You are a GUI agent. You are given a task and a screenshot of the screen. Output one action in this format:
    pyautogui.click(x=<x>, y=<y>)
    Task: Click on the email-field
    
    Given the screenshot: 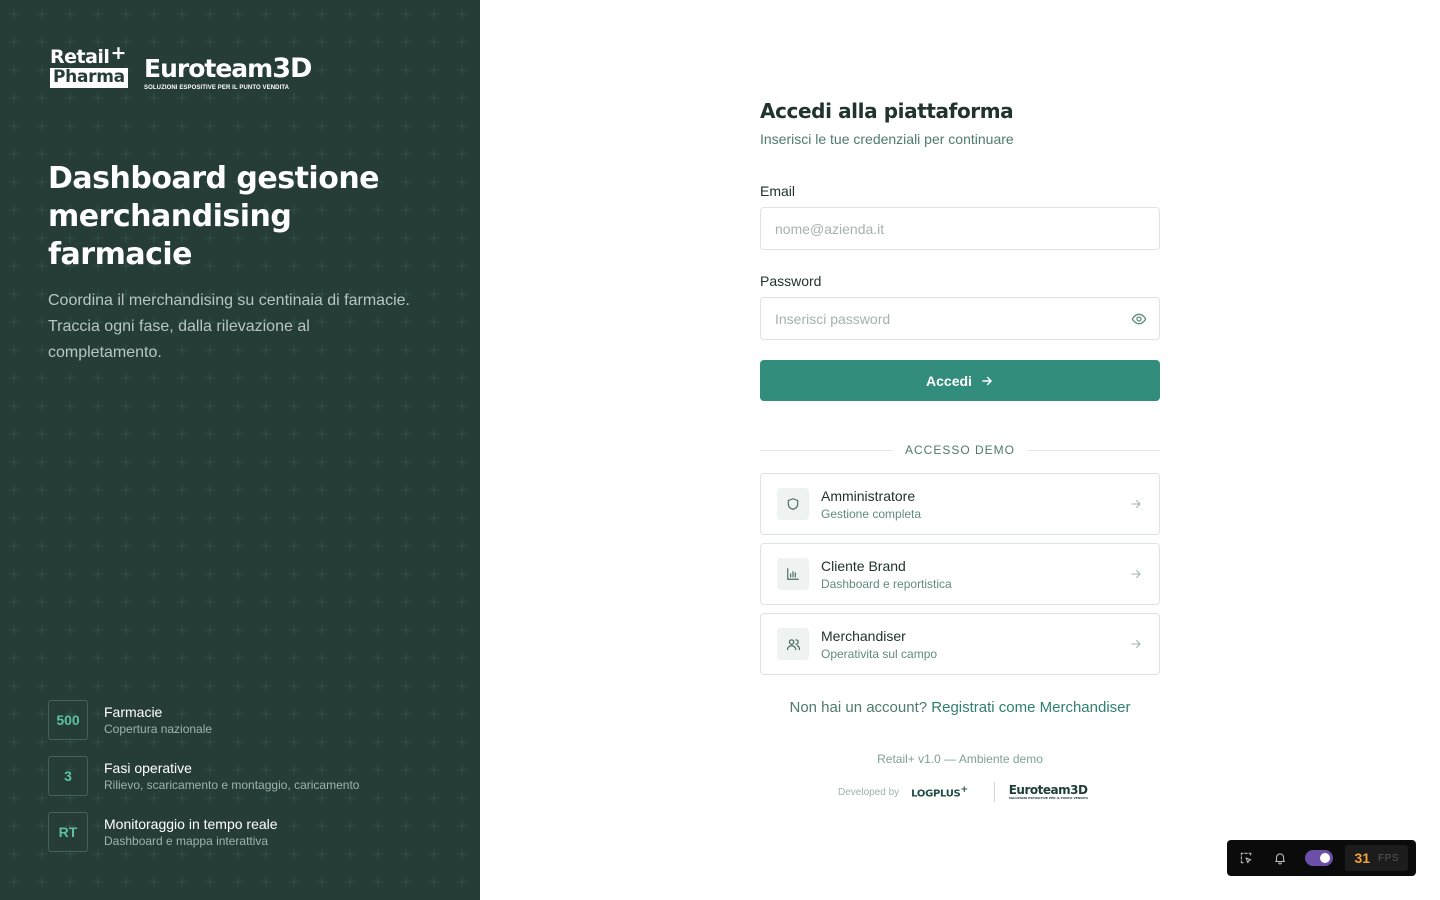 What is the action you would take?
    pyautogui.click(x=960, y=228)
    